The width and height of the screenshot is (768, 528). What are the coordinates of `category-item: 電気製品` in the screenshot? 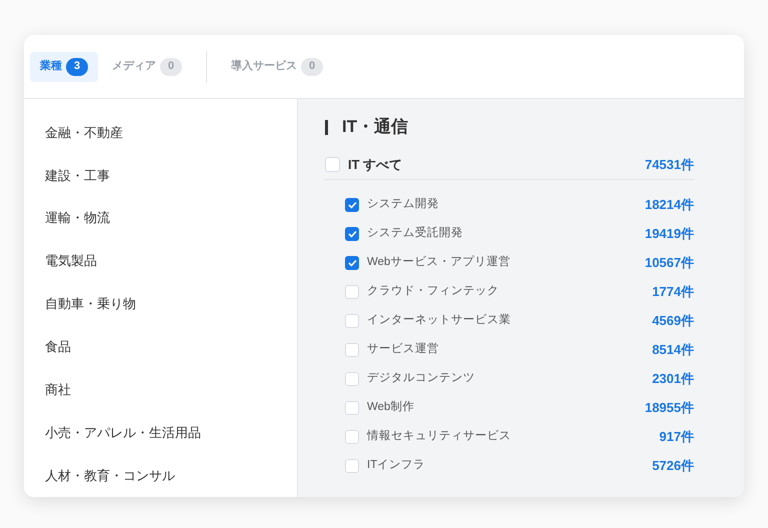 It's located at (160, 261).